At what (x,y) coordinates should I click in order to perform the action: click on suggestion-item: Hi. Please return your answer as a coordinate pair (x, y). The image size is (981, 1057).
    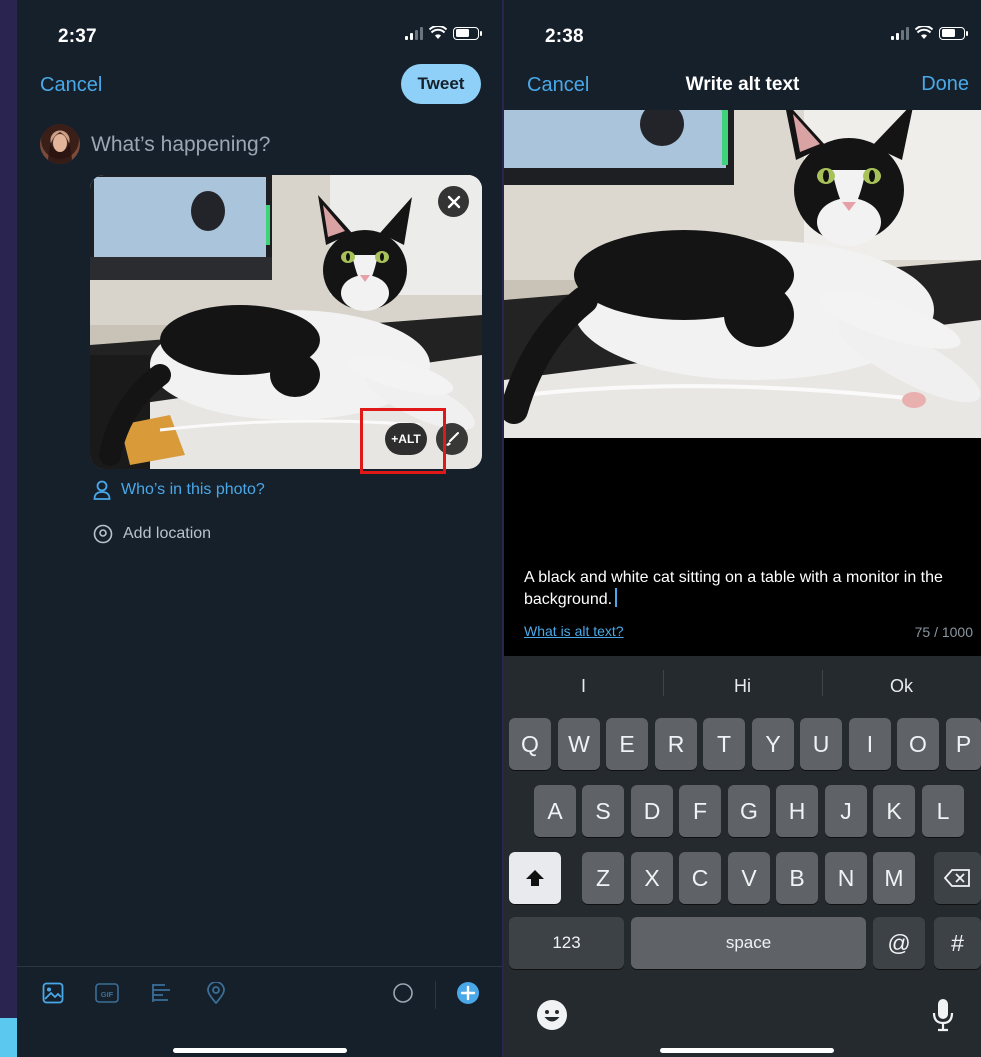
    Looking at the image, I should click on (742, 686).